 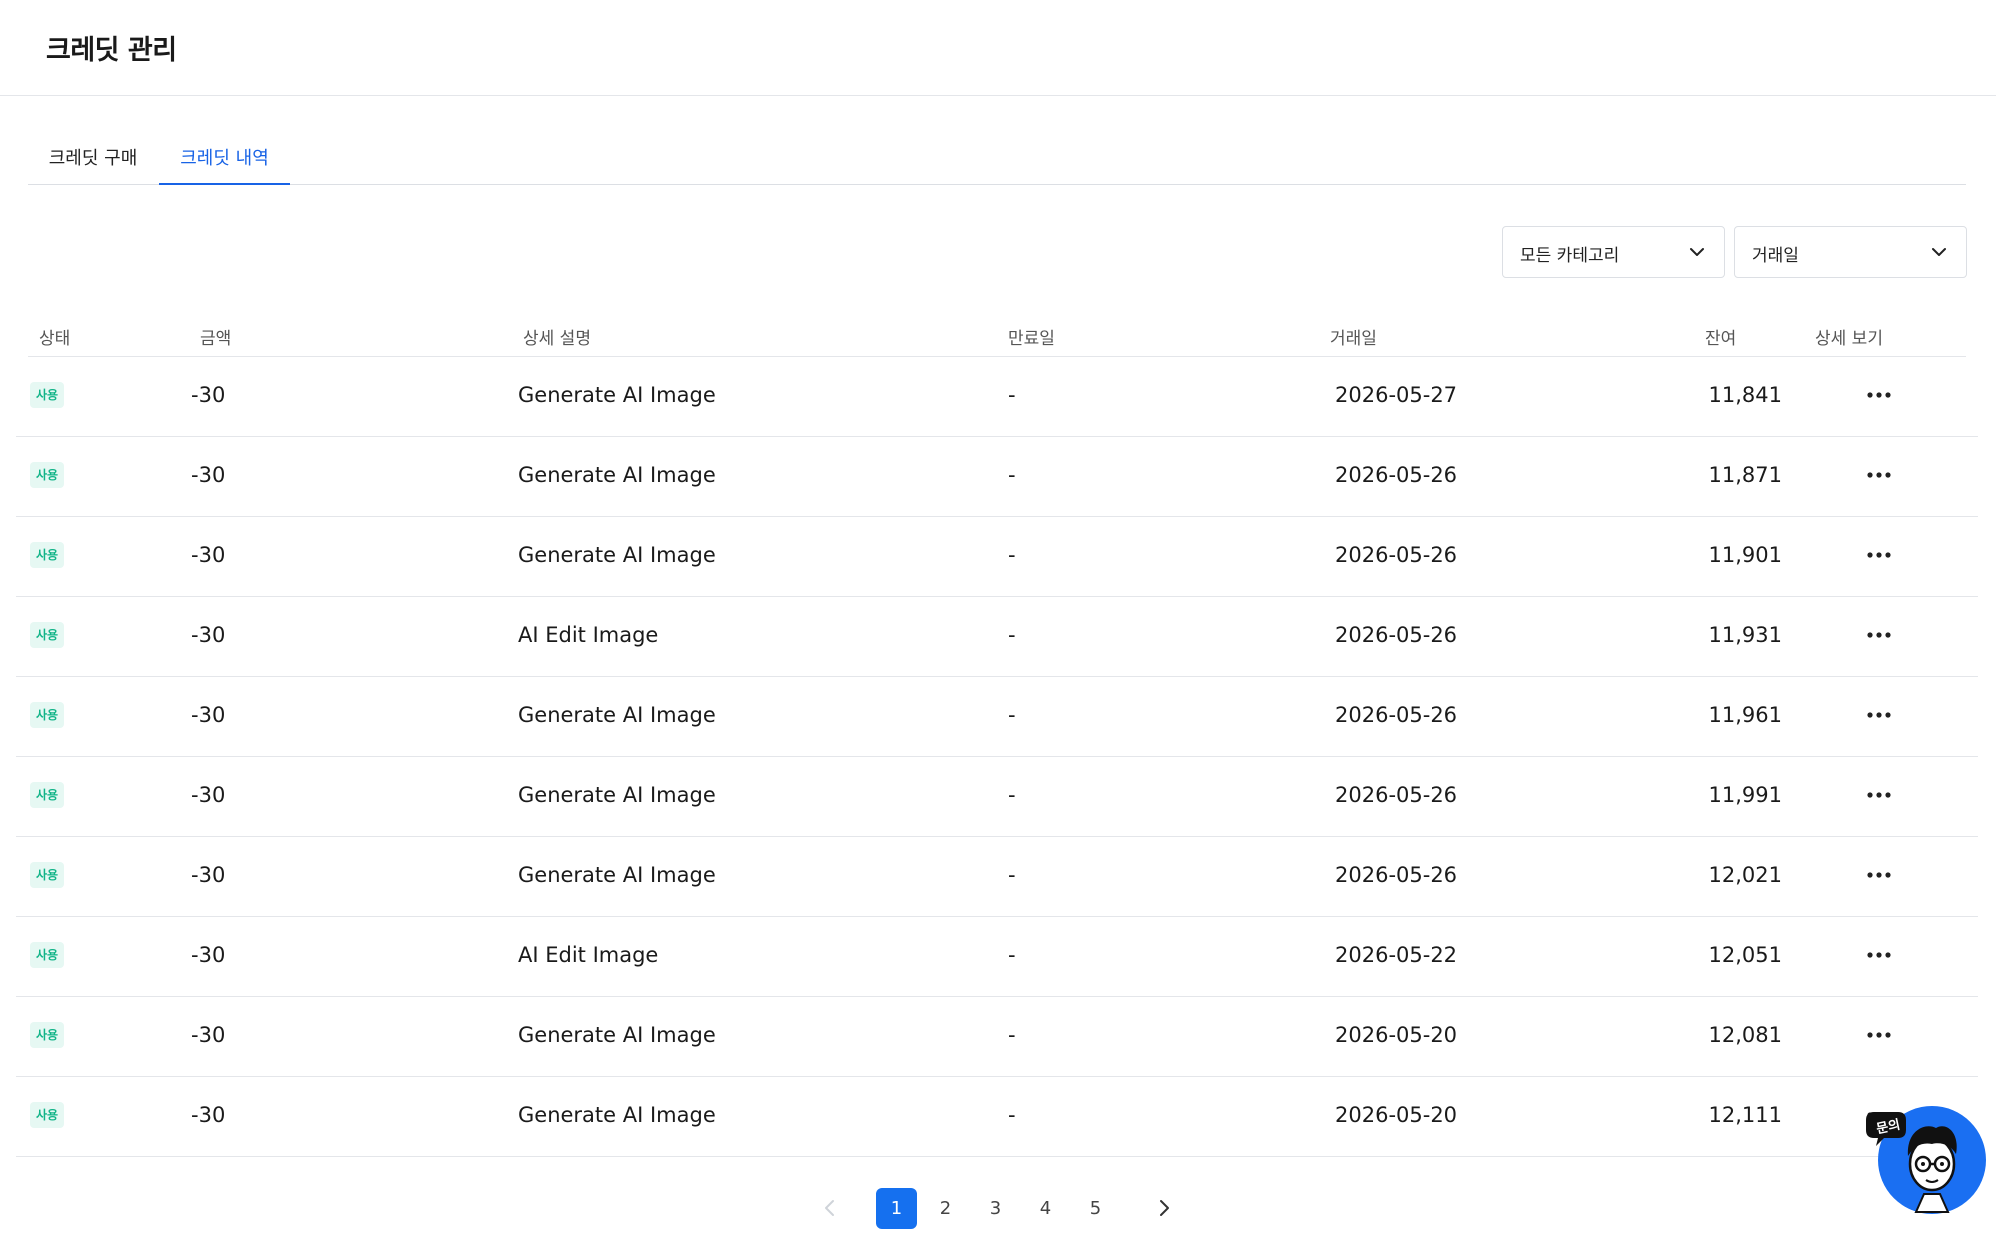 What do you see at coordinates (55, 339) in the screenshot?
I see `column-header-status: 상태` at bounding box center [55, 339].